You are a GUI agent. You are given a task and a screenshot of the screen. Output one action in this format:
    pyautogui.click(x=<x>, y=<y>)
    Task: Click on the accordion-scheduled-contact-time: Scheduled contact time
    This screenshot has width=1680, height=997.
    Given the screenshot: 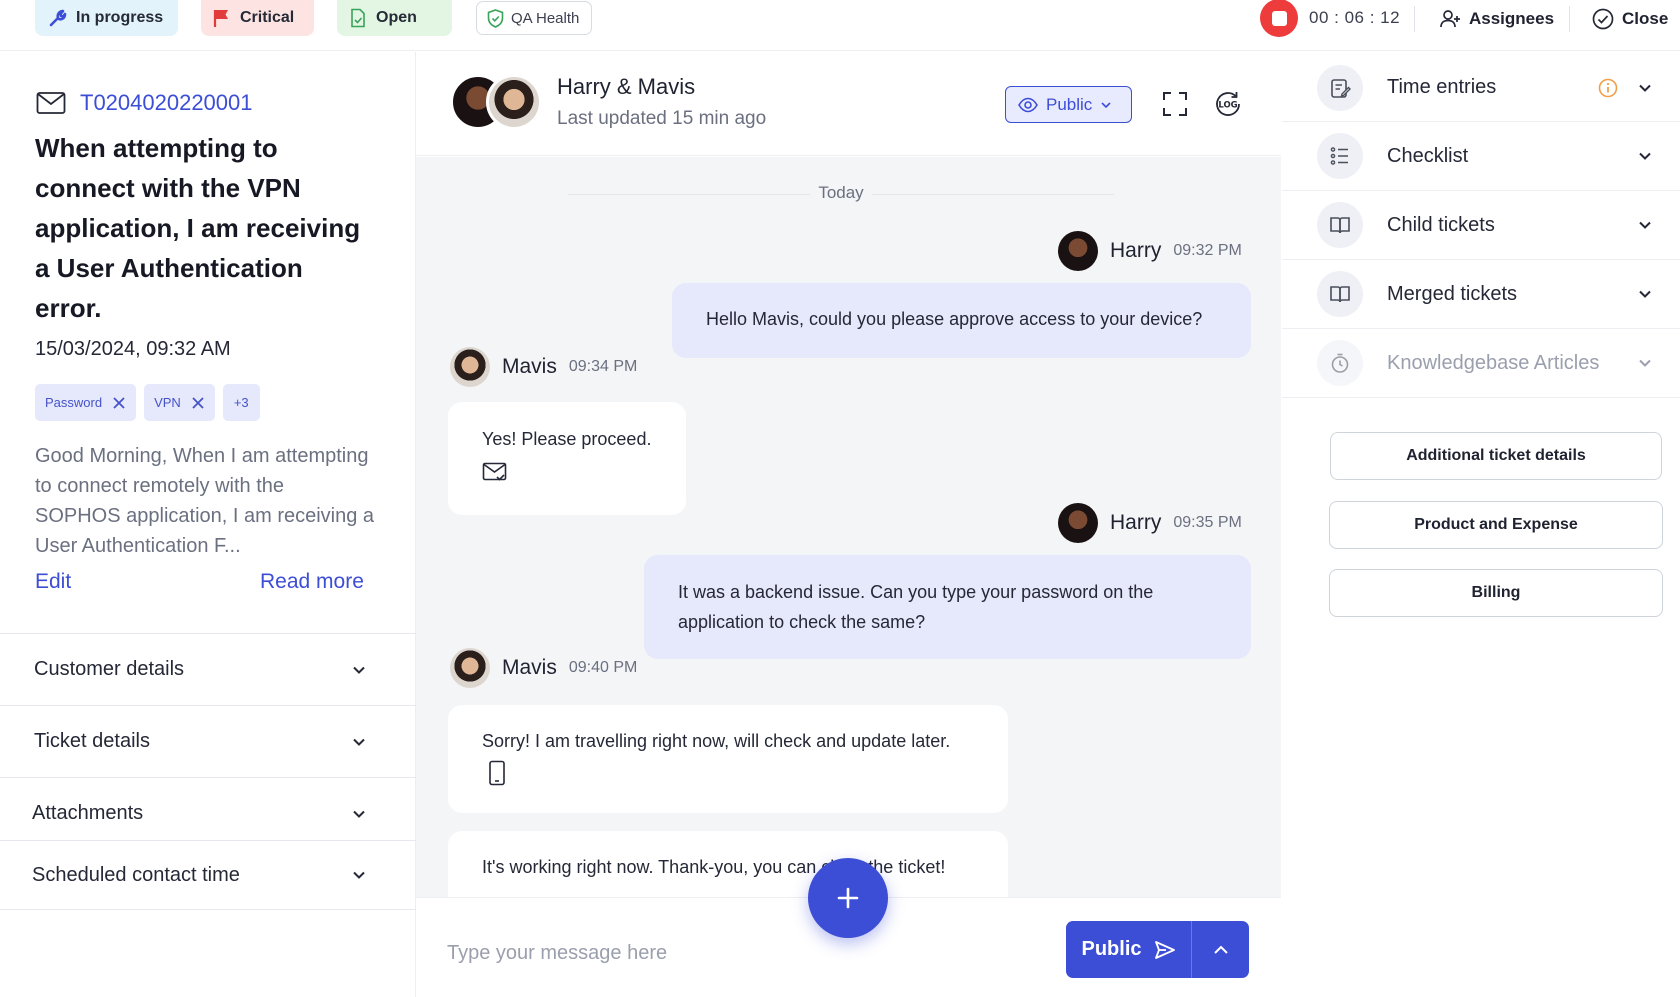 What is the action you would take?
    pyautogui.click(x=208, y=875)
    